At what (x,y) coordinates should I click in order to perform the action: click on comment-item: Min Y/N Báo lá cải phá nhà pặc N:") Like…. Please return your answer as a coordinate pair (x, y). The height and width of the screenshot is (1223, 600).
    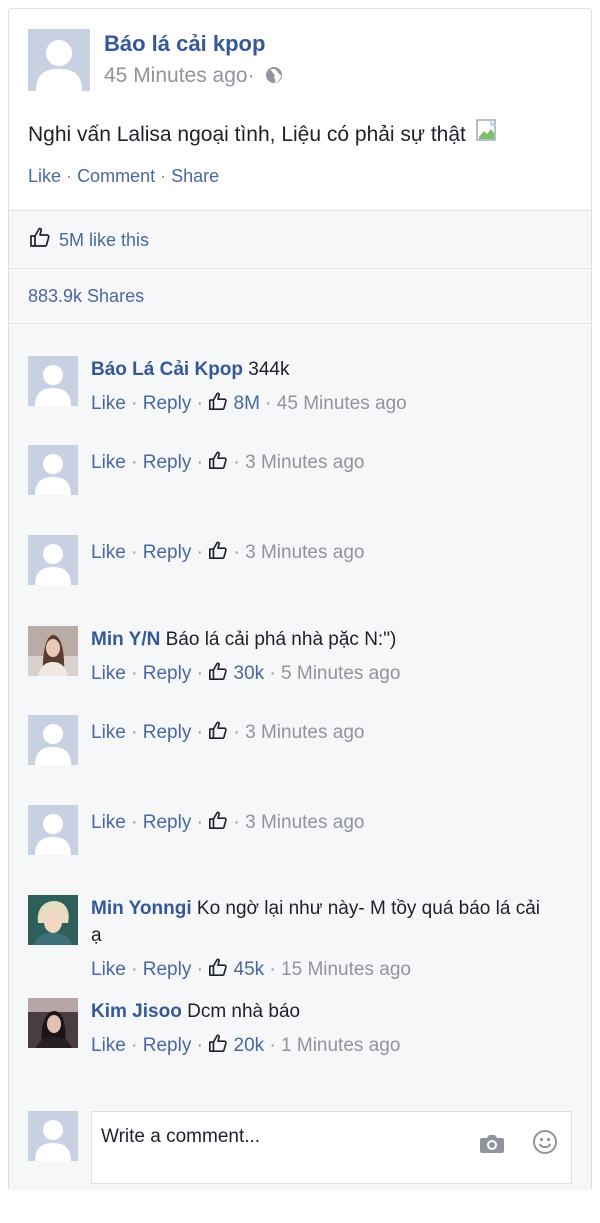
    Looking at the image, I should click on (300, 657).